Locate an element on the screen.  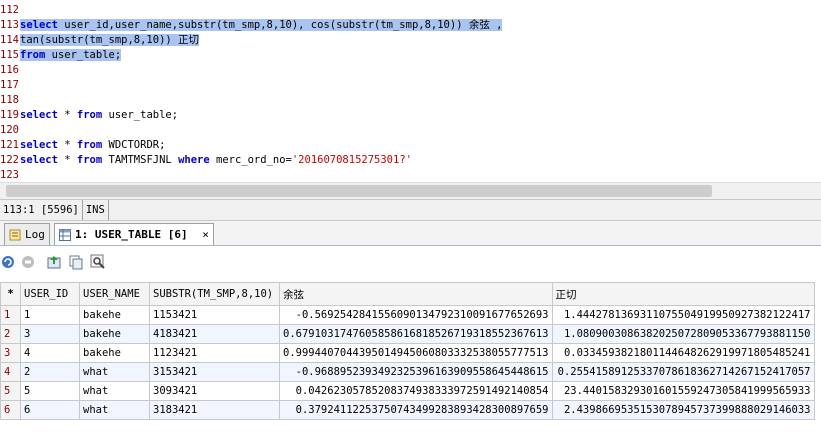
table-cell: 1.0809003086382025072809053367793881150 is located at coordinates (683, 334).